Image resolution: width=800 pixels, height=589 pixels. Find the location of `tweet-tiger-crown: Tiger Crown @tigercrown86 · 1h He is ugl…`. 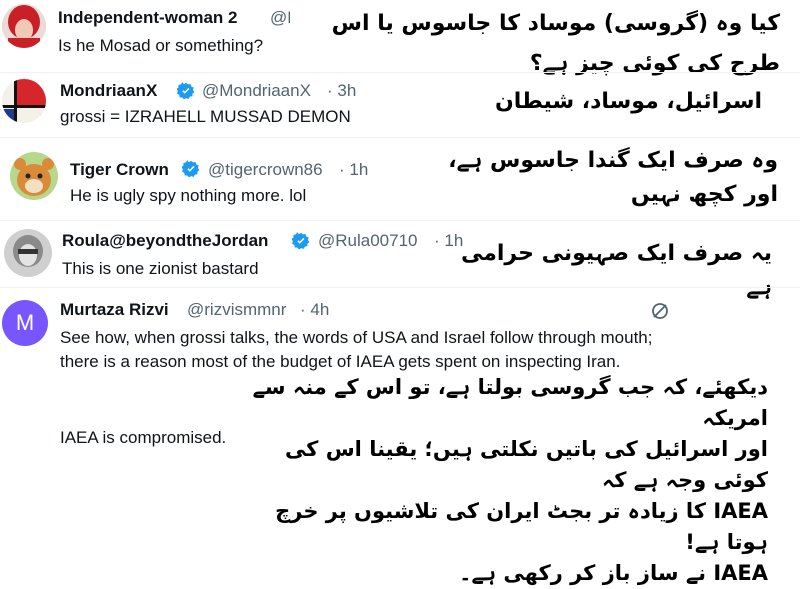

tweet-tiger-crown: Tiger Crown @tigercrown86 · 1h He is ugl… is located at coordinates (400, 179).